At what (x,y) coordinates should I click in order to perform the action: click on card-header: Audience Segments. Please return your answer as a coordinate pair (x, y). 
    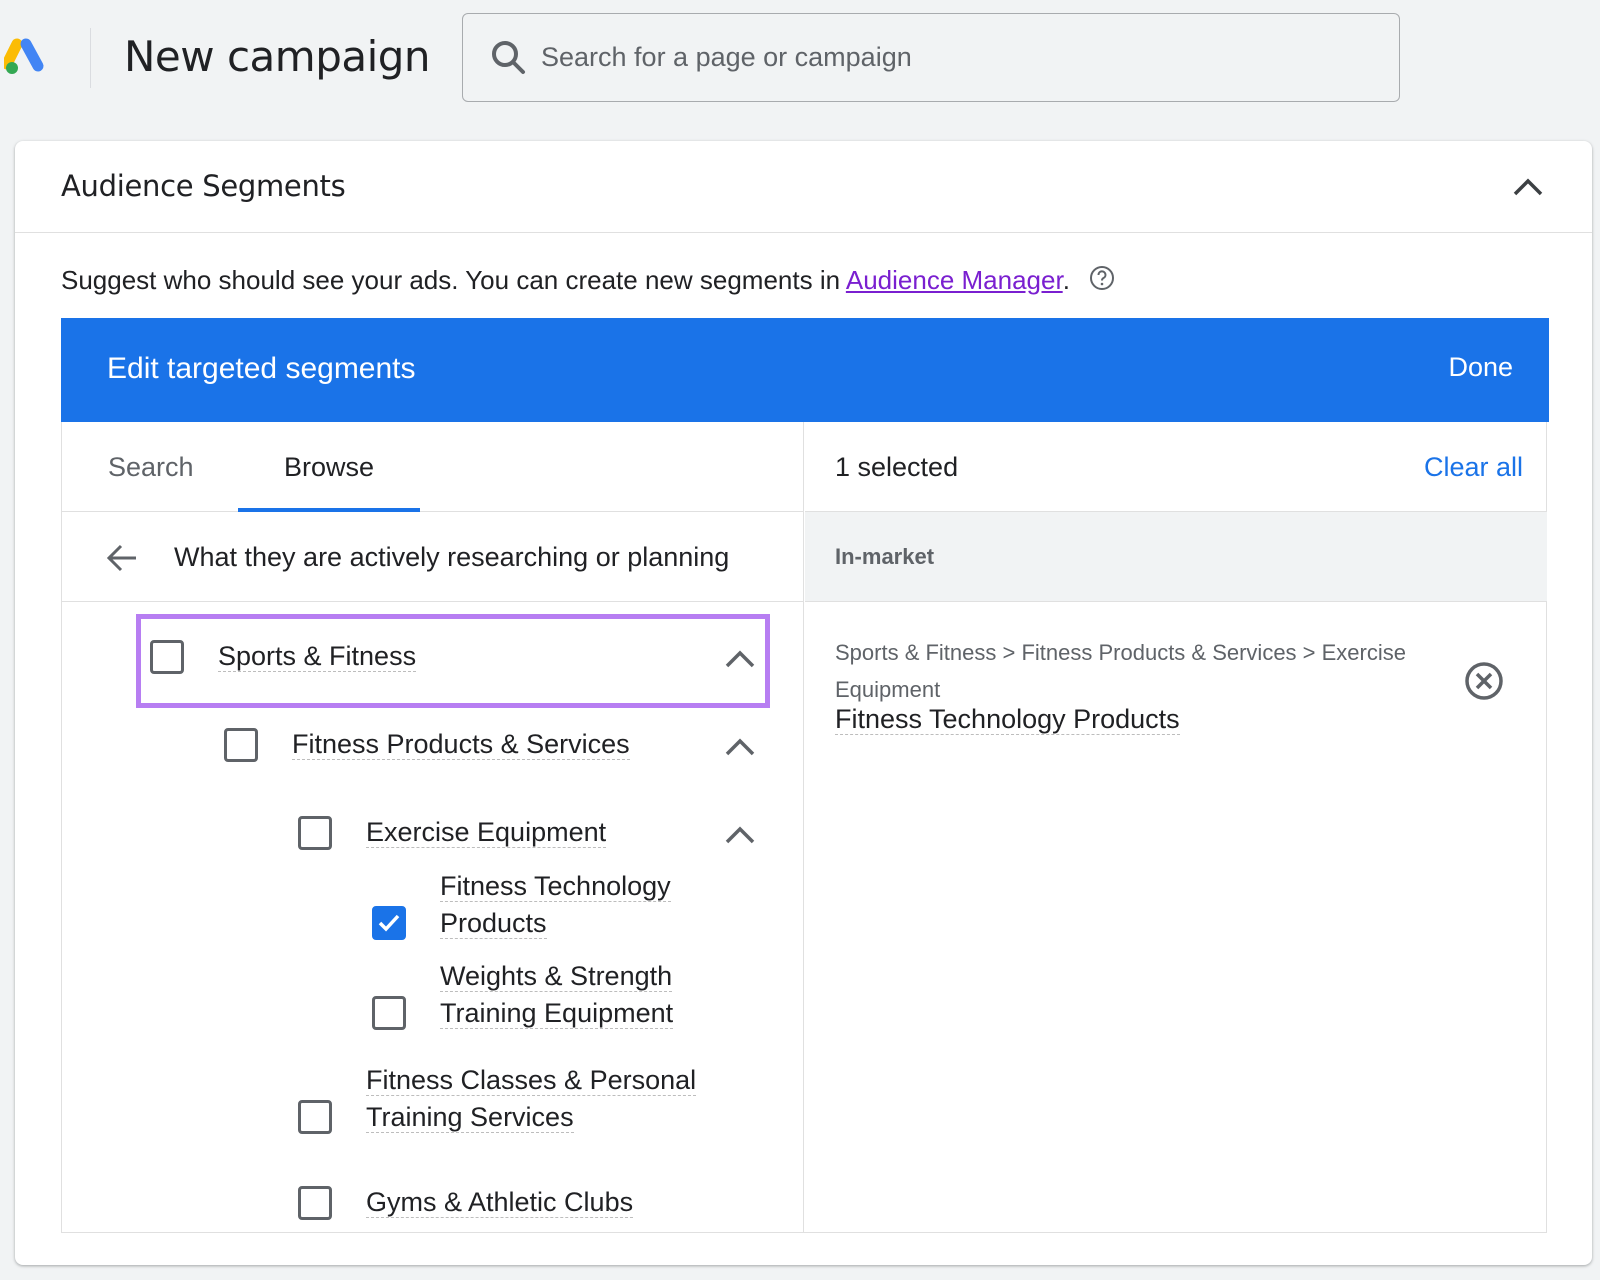
    Looking at the image, I should click on (803, 187).